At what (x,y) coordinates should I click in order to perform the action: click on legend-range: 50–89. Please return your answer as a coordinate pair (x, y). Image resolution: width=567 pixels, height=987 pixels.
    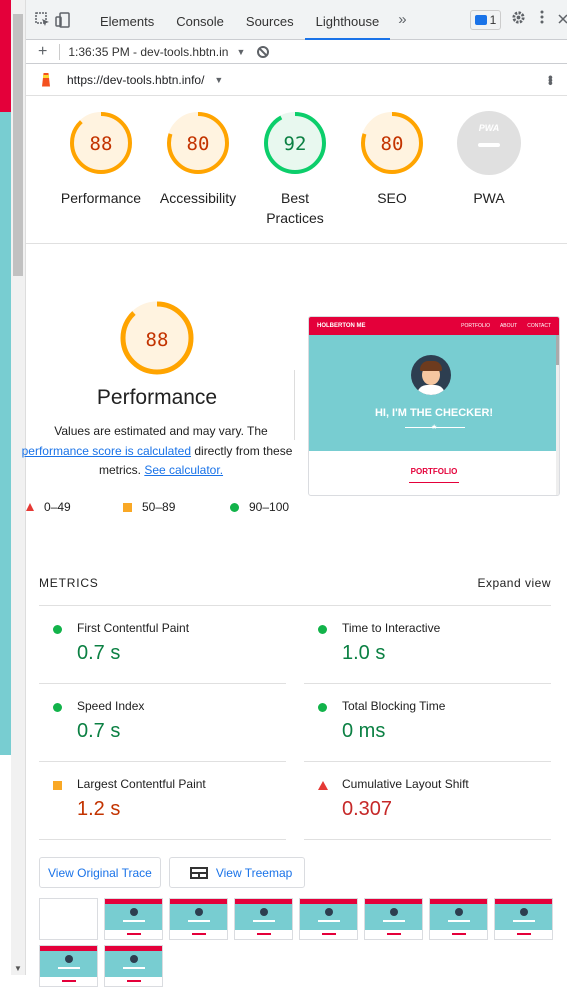
    Looking at the image, I should click on (159, 507).